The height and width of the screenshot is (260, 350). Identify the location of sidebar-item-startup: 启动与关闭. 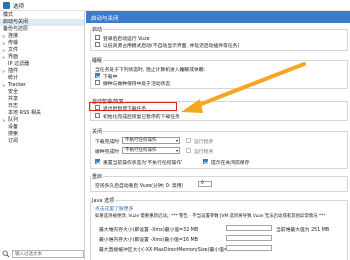
(42, 22).